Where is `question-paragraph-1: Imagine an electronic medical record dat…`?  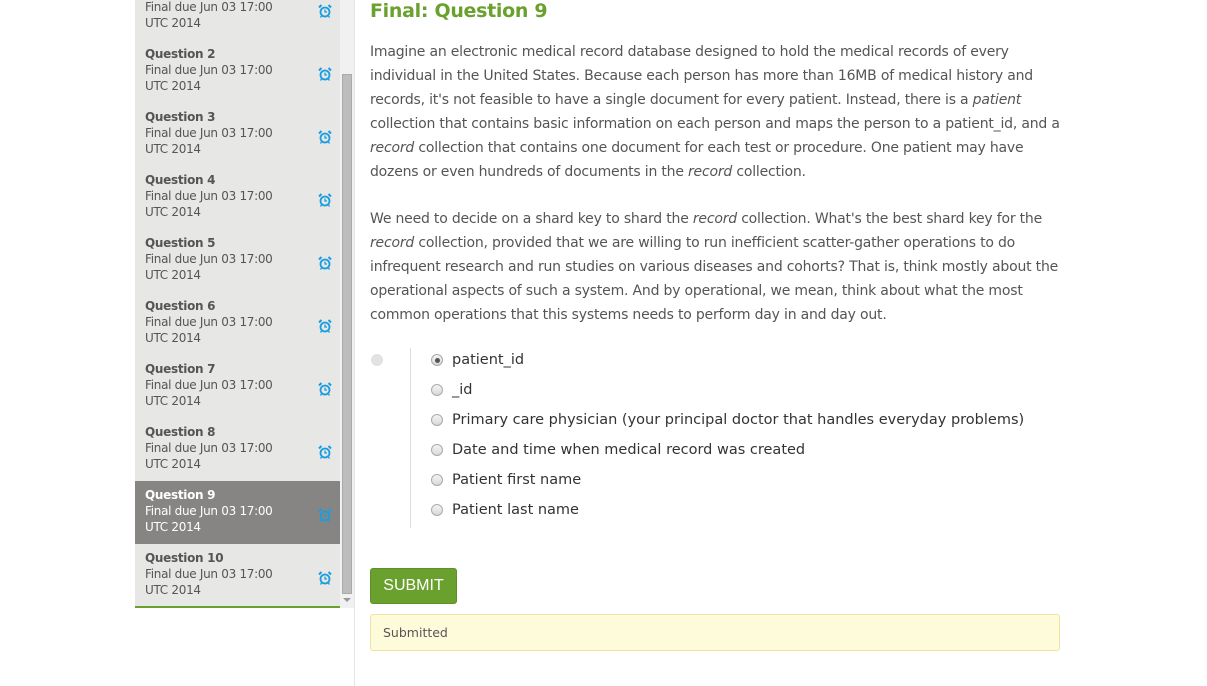
question-paragraph-1: Imagine an electronic medical record dat… is located at coordinates (715, 112).